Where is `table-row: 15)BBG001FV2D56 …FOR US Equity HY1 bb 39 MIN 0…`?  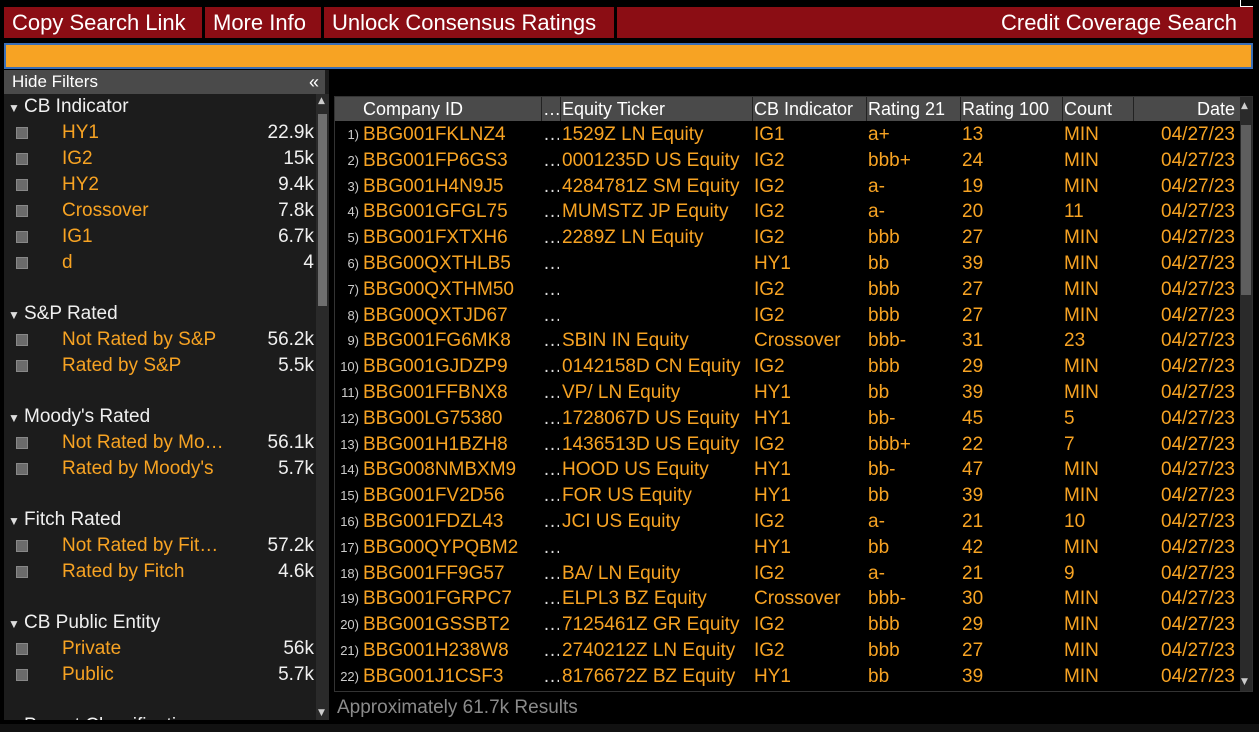
table-row: 15)BBG001FV2D56 …FOR US Equity HY1 bb 39 MIN 0… is located at coordinates (787, 496).